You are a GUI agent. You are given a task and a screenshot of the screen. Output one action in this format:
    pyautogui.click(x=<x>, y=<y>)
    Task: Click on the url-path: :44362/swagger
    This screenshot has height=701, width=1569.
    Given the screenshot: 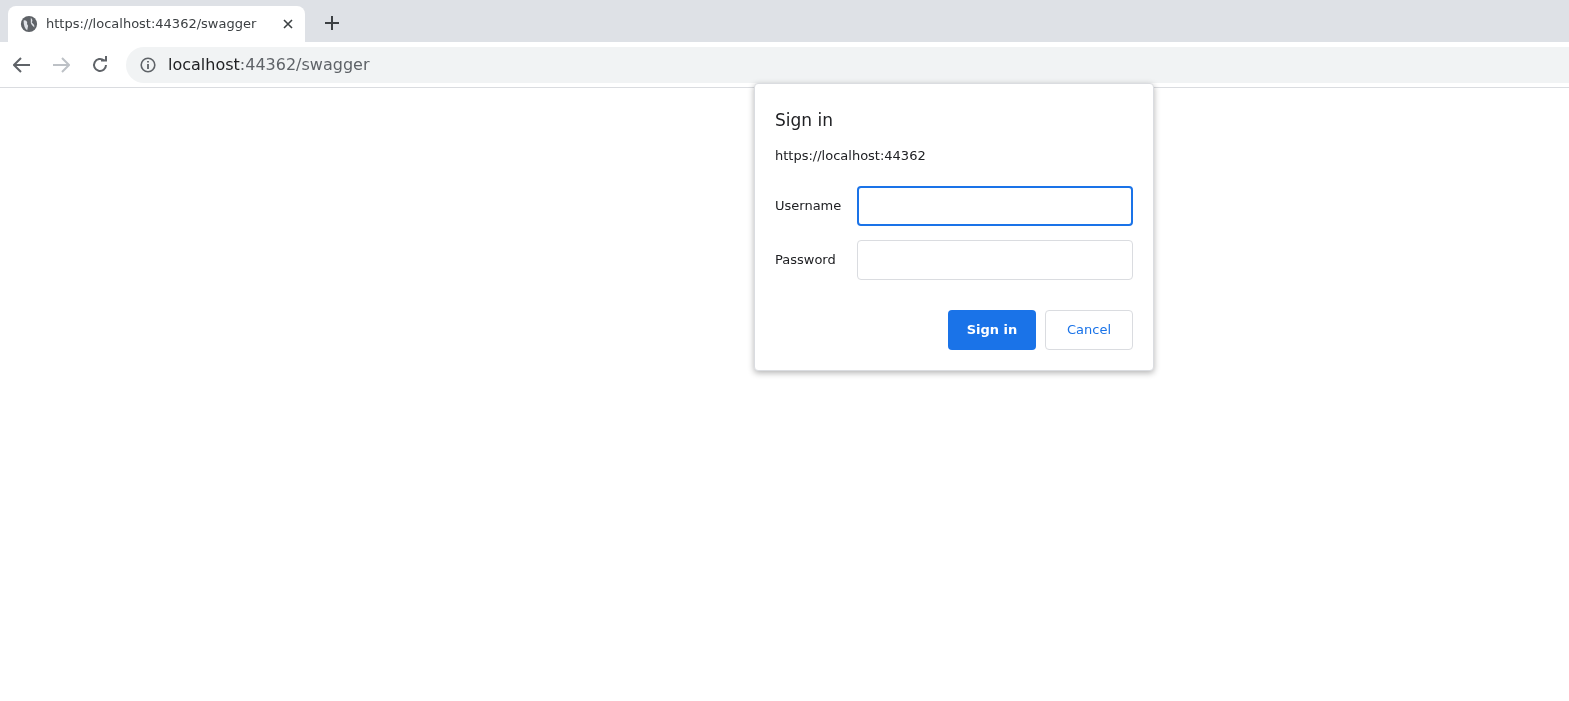 What is the action you would take?
    pyautogui.click(x=304, y=64)
    